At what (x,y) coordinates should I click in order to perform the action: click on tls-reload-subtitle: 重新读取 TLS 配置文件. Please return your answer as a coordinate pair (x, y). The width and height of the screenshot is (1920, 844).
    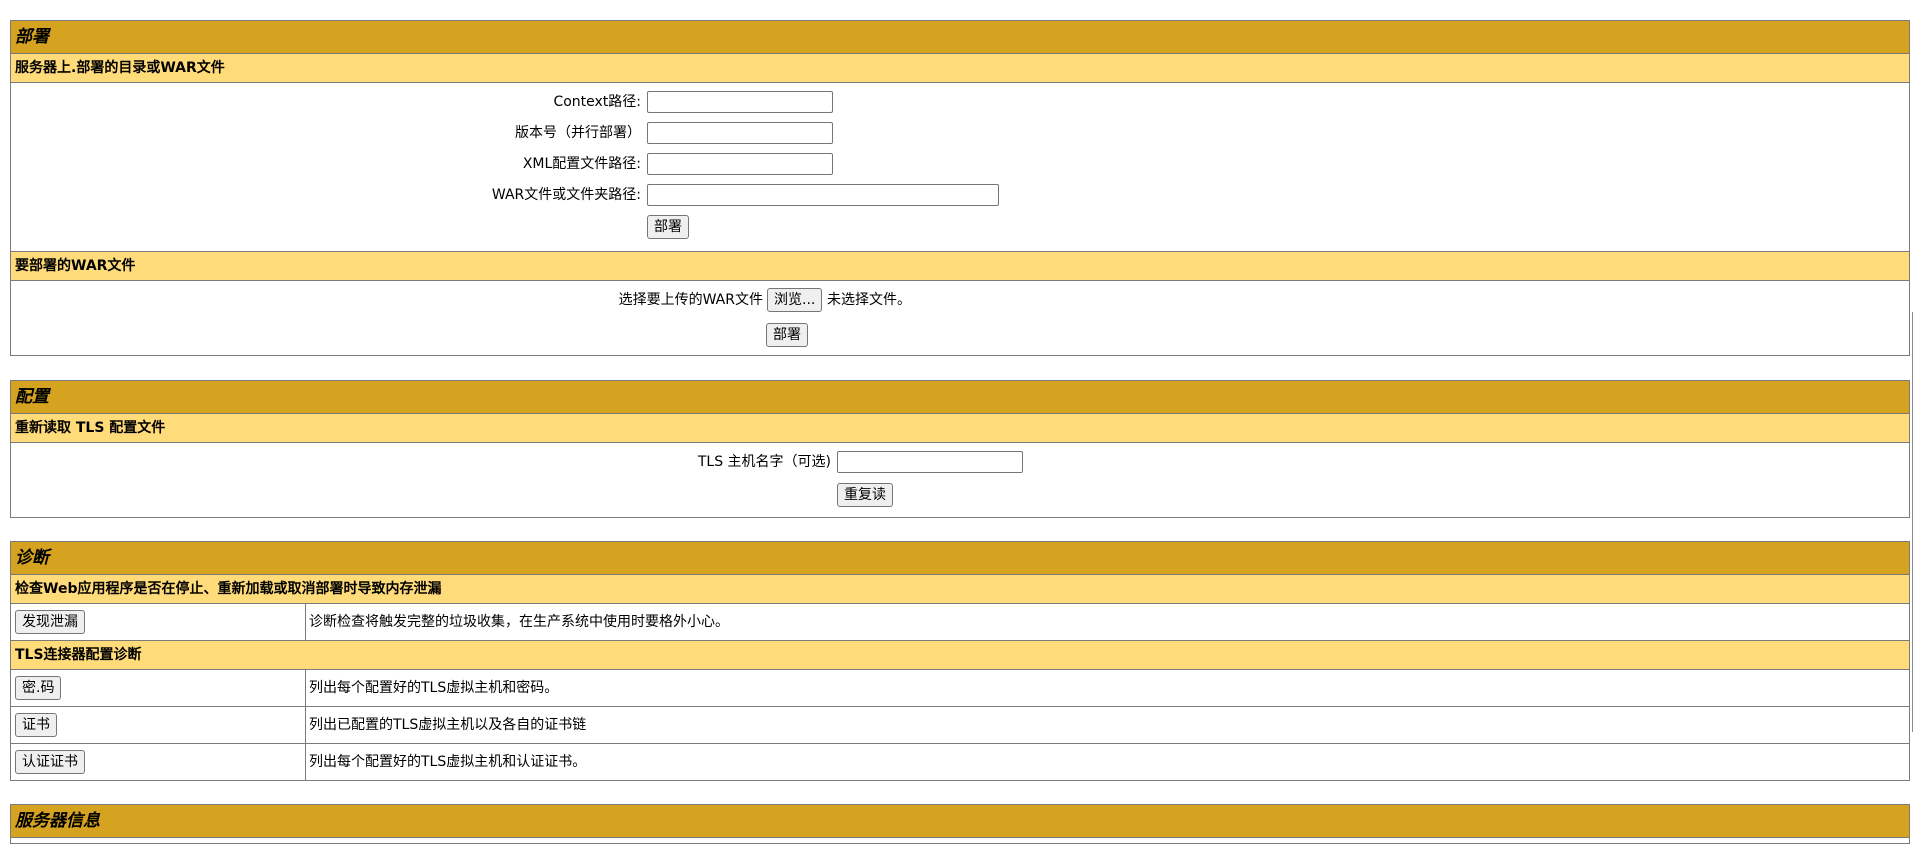
    Looking at the image, I should click on (960, 428).